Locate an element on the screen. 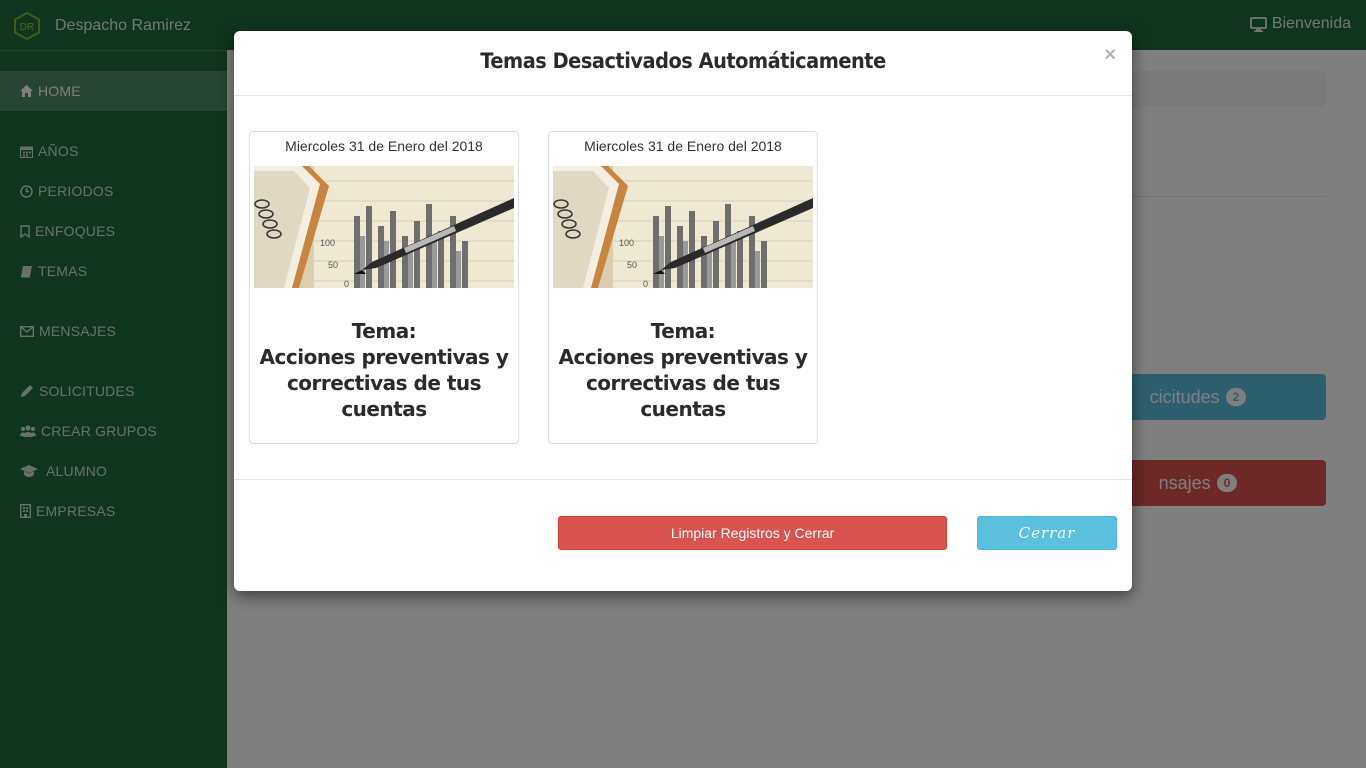  modal-footer: Limpiar Registros y Cerrar Cerrar is located at coordinates (683, 535).